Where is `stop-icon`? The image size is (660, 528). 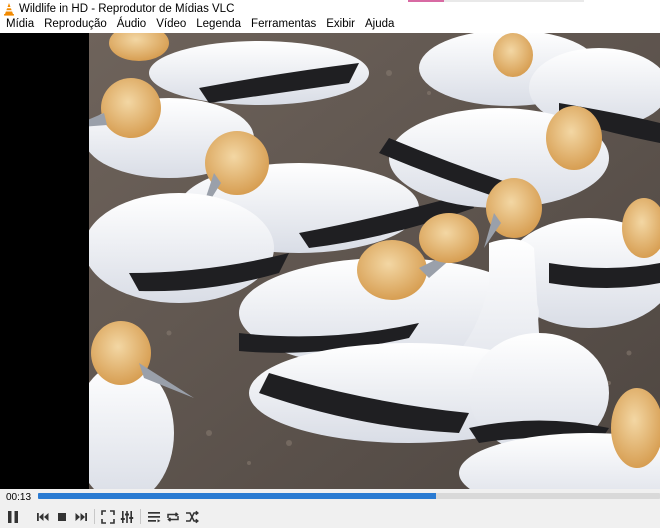 stop-icon is located at coordinates (62, 517).